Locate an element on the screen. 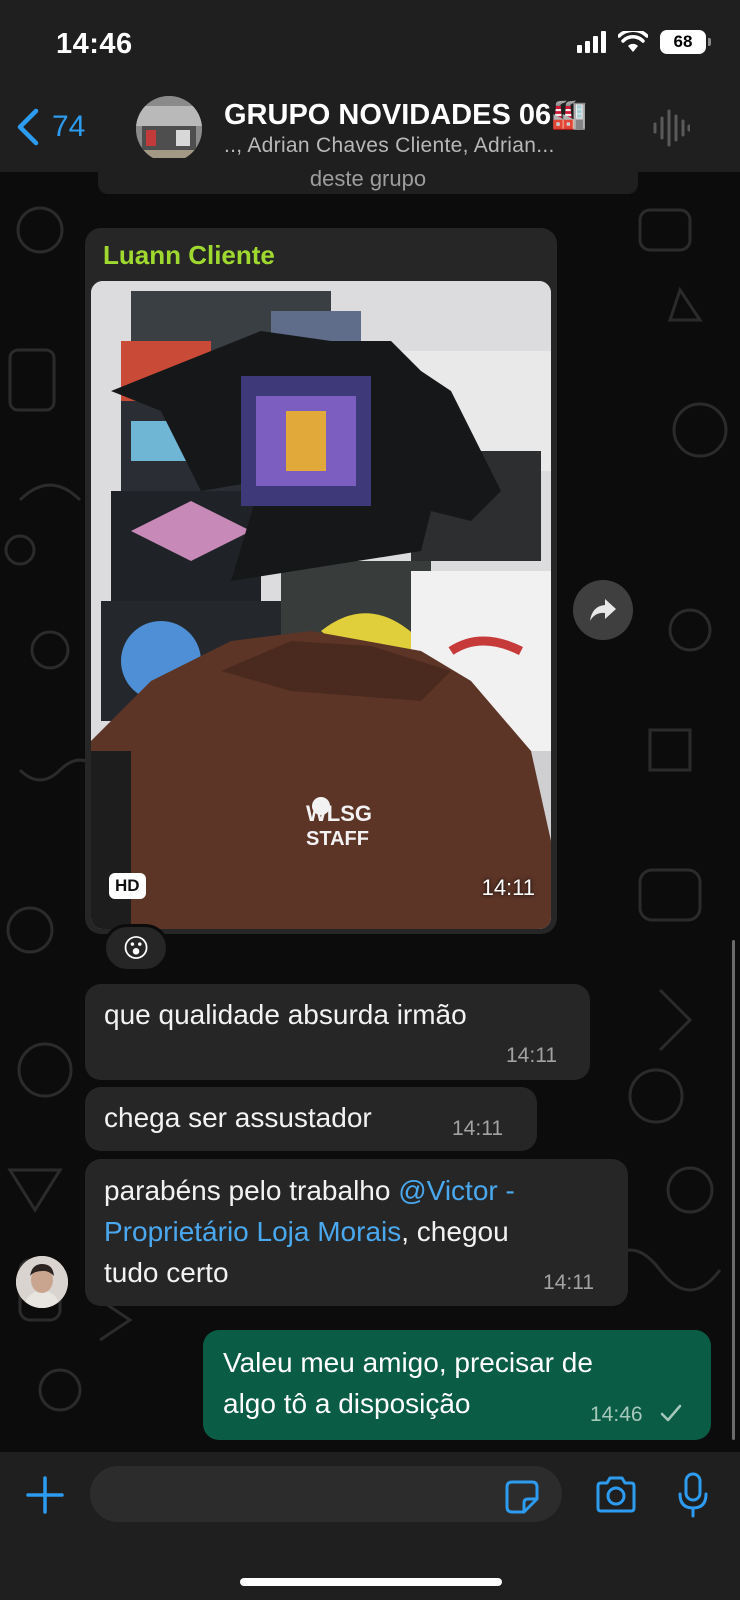 This screenshot has width=740, height=1600. sent-check-icon is located at coordinates (671, 1413).